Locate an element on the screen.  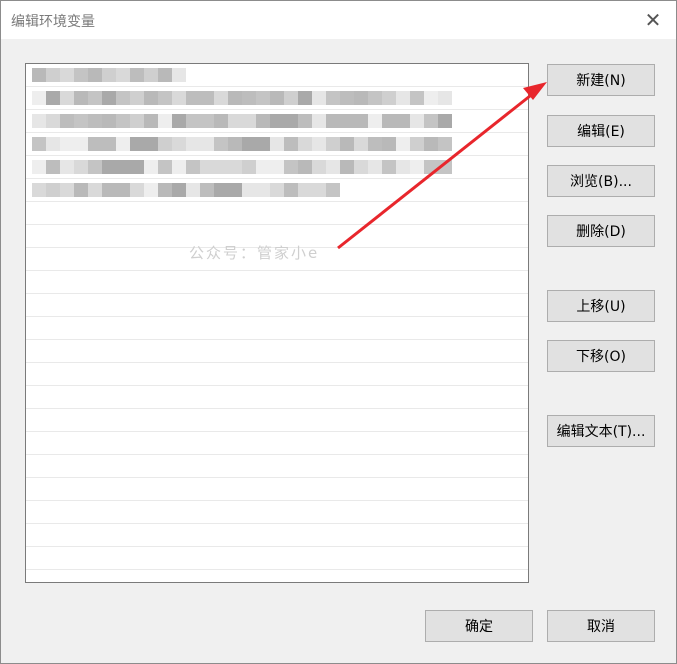
close-icon: ✕ is located at coordinates (653, 20).